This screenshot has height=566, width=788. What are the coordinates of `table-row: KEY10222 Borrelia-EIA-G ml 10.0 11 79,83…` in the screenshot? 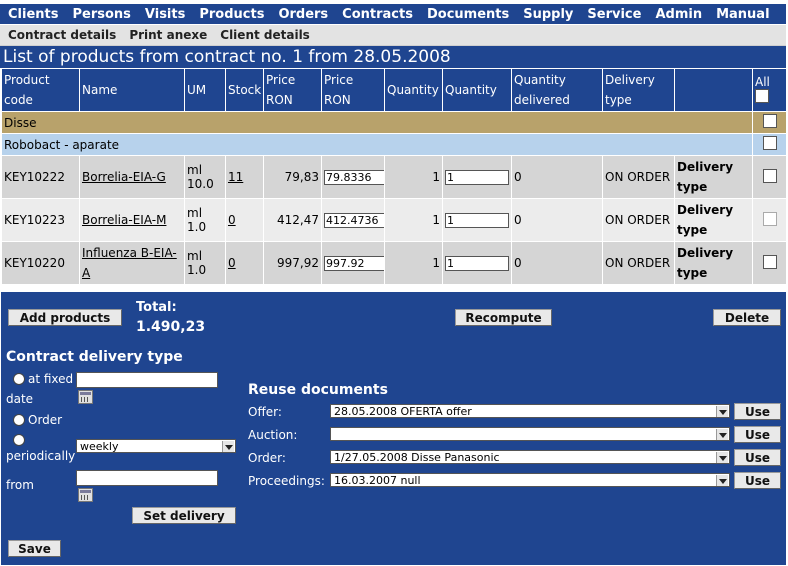 It's located at (394, 177).